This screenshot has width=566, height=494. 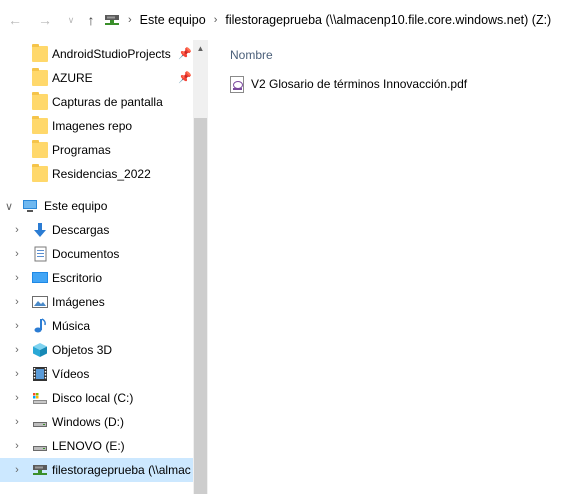 What do you see at coordinates (86, 254) in the screenshot?
I see `sidebar-item-label: Documentos` at bounding box center [86, 254].